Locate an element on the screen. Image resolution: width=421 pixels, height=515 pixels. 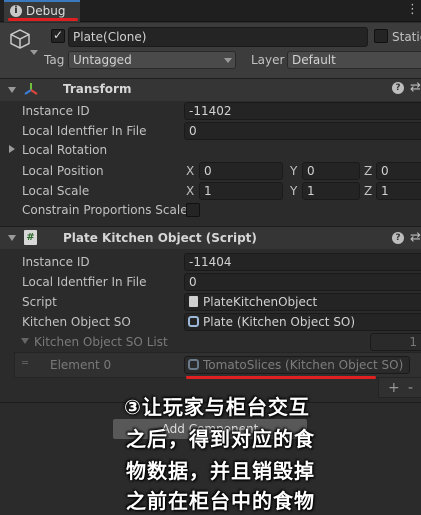
drag-handle-icon: ═ is located at coordinates (25, 363).